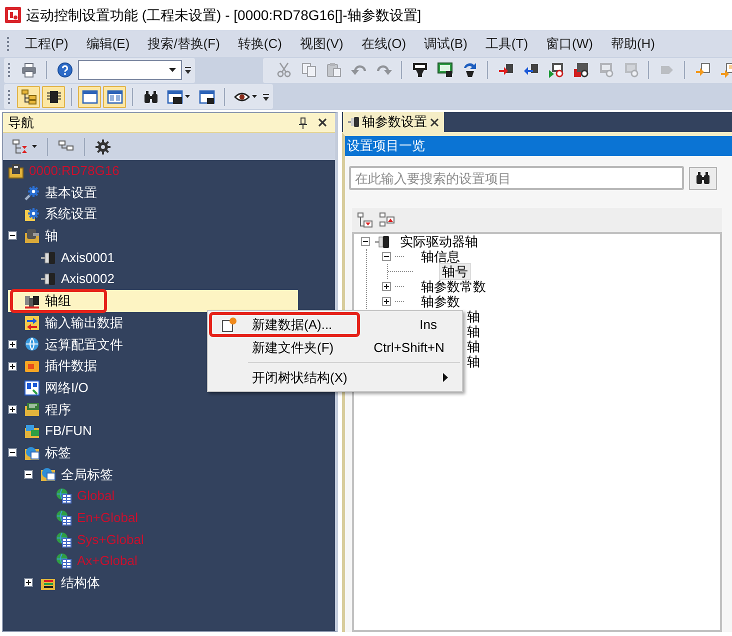 This screenshot has height=636, width=732. Describe the element at coordinates (408, 348) in the screenshot. I see `shortcut-text: Ctrl+Shift+N` at that location.